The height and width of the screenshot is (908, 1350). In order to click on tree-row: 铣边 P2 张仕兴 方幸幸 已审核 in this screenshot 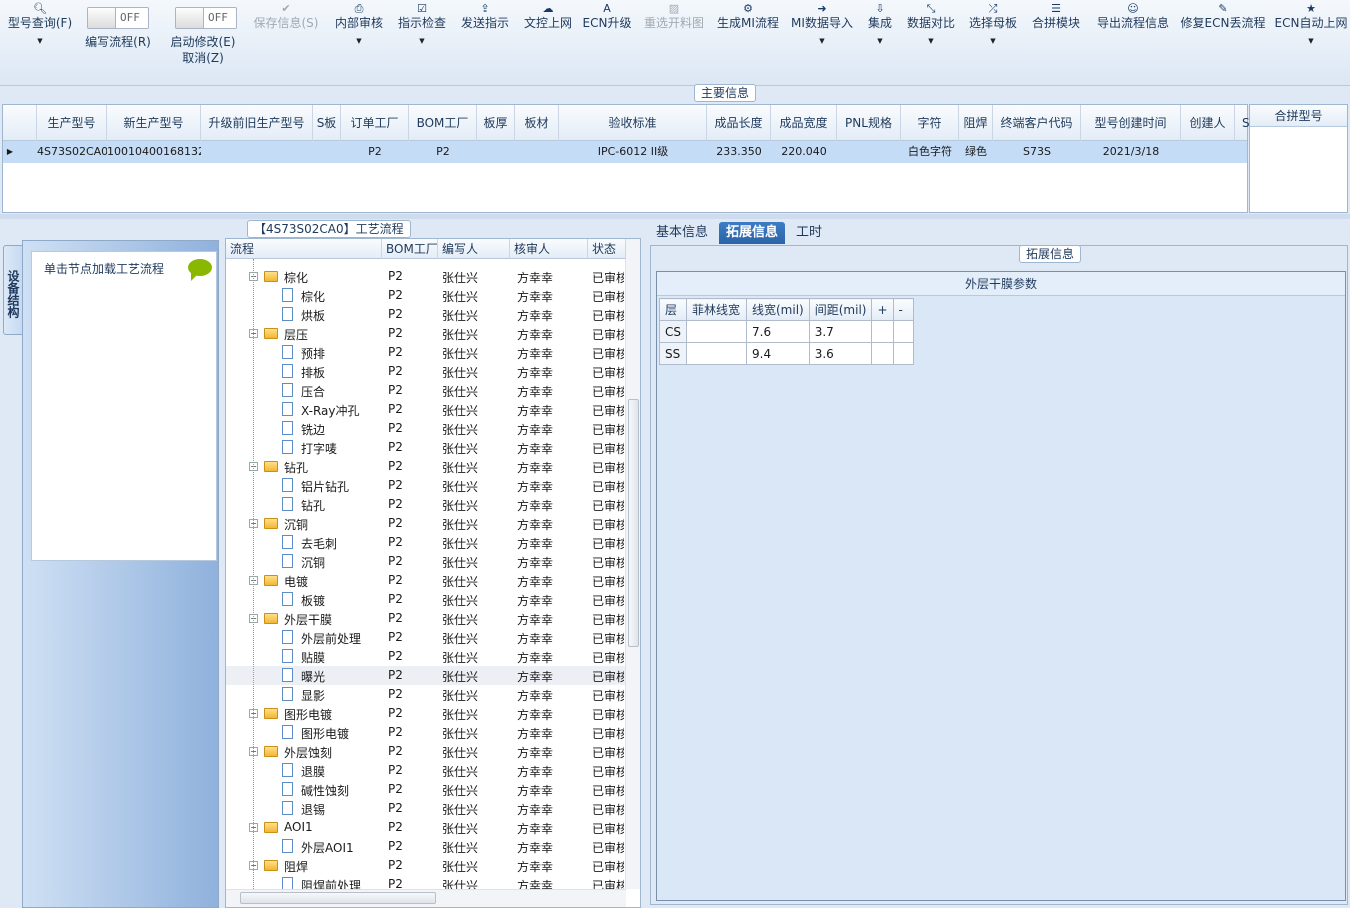, I will do `click(426, 428)`.